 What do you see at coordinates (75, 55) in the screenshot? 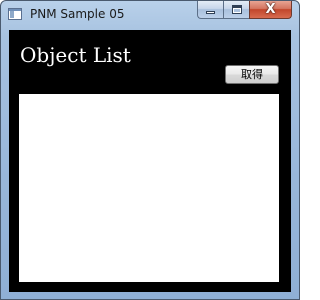
I see `page-title: Object List` at bounding box center [75, 55].